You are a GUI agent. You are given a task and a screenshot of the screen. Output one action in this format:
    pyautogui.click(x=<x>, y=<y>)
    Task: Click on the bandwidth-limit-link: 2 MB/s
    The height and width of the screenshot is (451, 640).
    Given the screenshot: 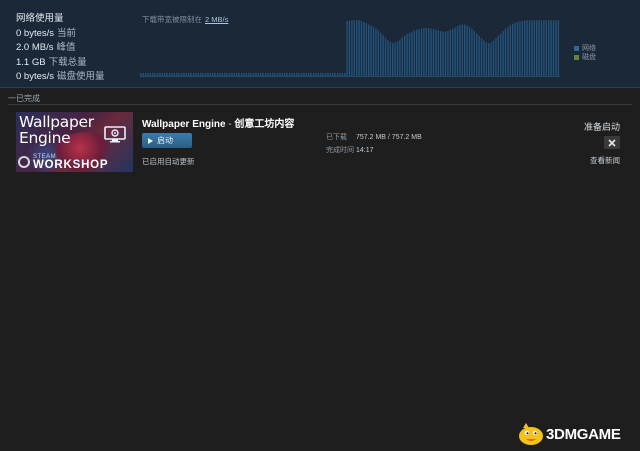 What is the action you would take?
    pyautogui.click(x=216, y=19)
    